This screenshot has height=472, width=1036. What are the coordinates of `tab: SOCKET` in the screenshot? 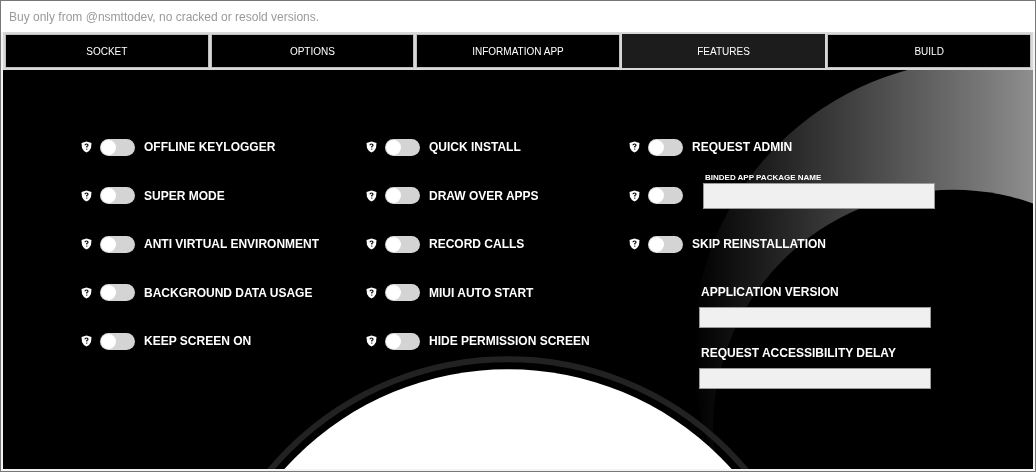 It's located at (107, 51).